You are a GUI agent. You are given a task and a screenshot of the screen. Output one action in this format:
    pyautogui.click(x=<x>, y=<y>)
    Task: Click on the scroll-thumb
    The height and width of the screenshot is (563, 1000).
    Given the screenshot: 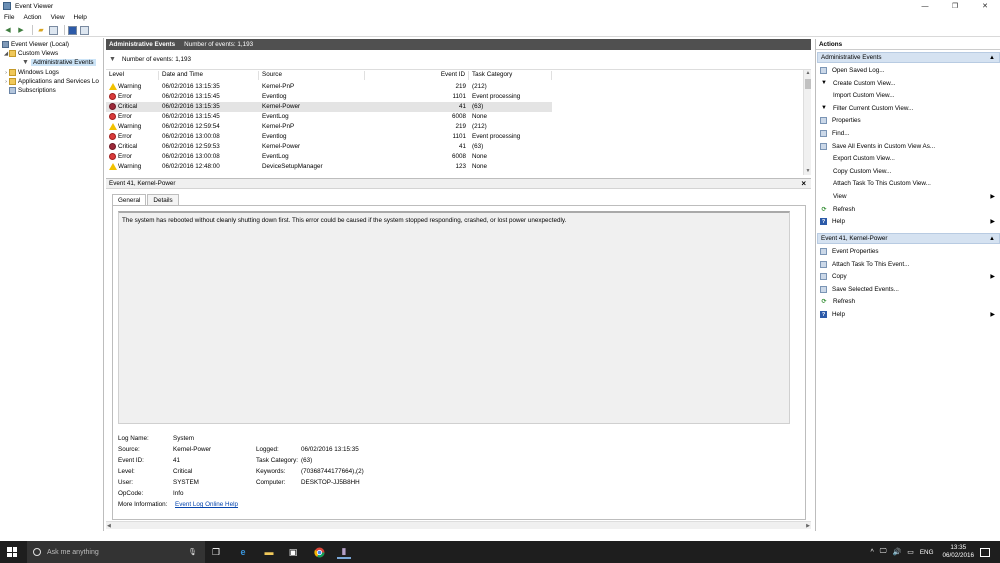 What is the action you would take?
    pyautogui.click(x=808, y=84)
    